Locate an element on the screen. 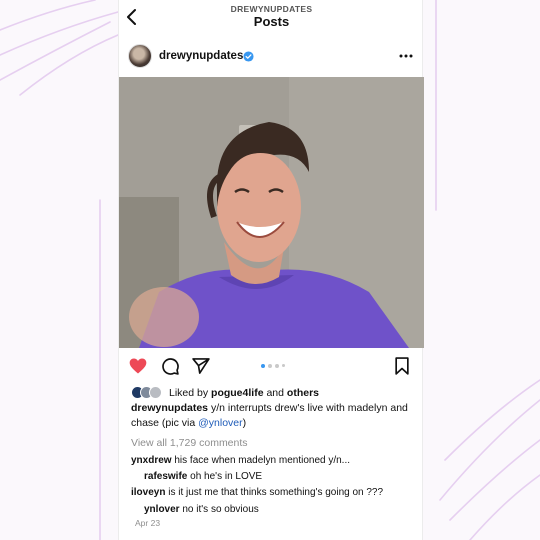  comment-reply: rafeswife oh he's in LOVE is located at coordinates (203, 476).